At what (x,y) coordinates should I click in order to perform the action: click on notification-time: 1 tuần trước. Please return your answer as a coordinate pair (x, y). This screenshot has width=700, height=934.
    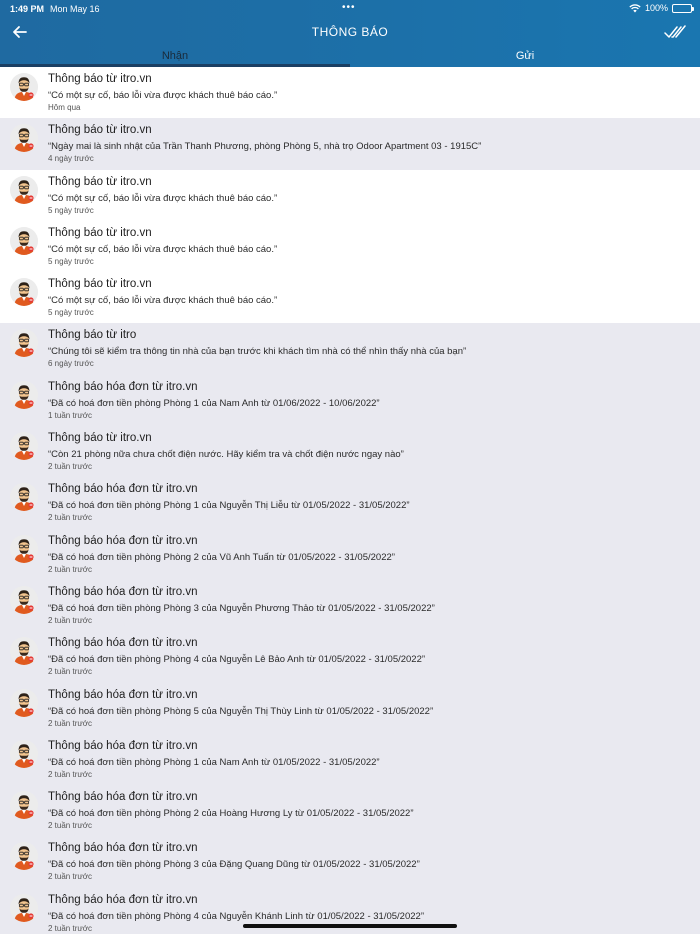
    Looking at the image, I should click on (70, 415).